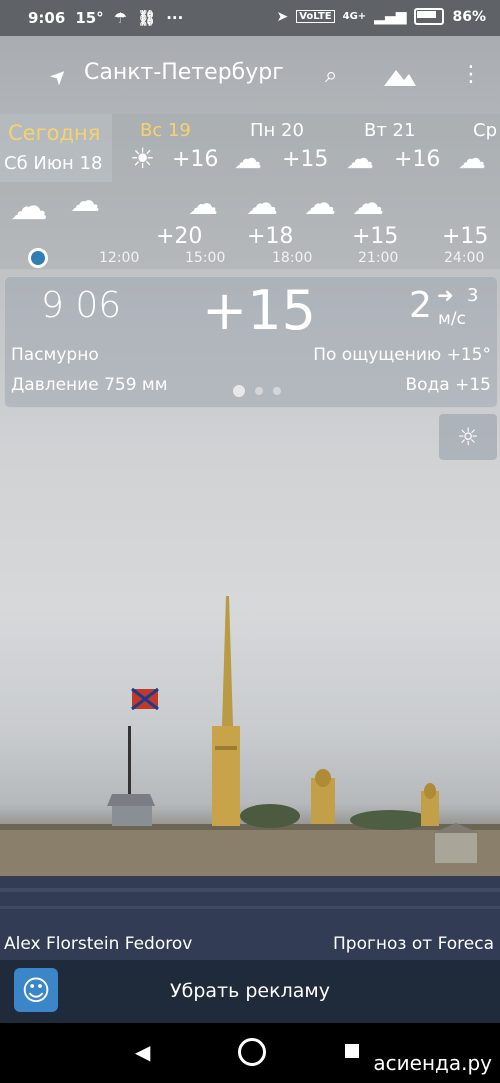 The width and height of the screenshot is (500, 1083). What do you see at coordinates (58, 76) in the screenshot?
I see `location-icon: ➤` at bounding box center [58, 76].